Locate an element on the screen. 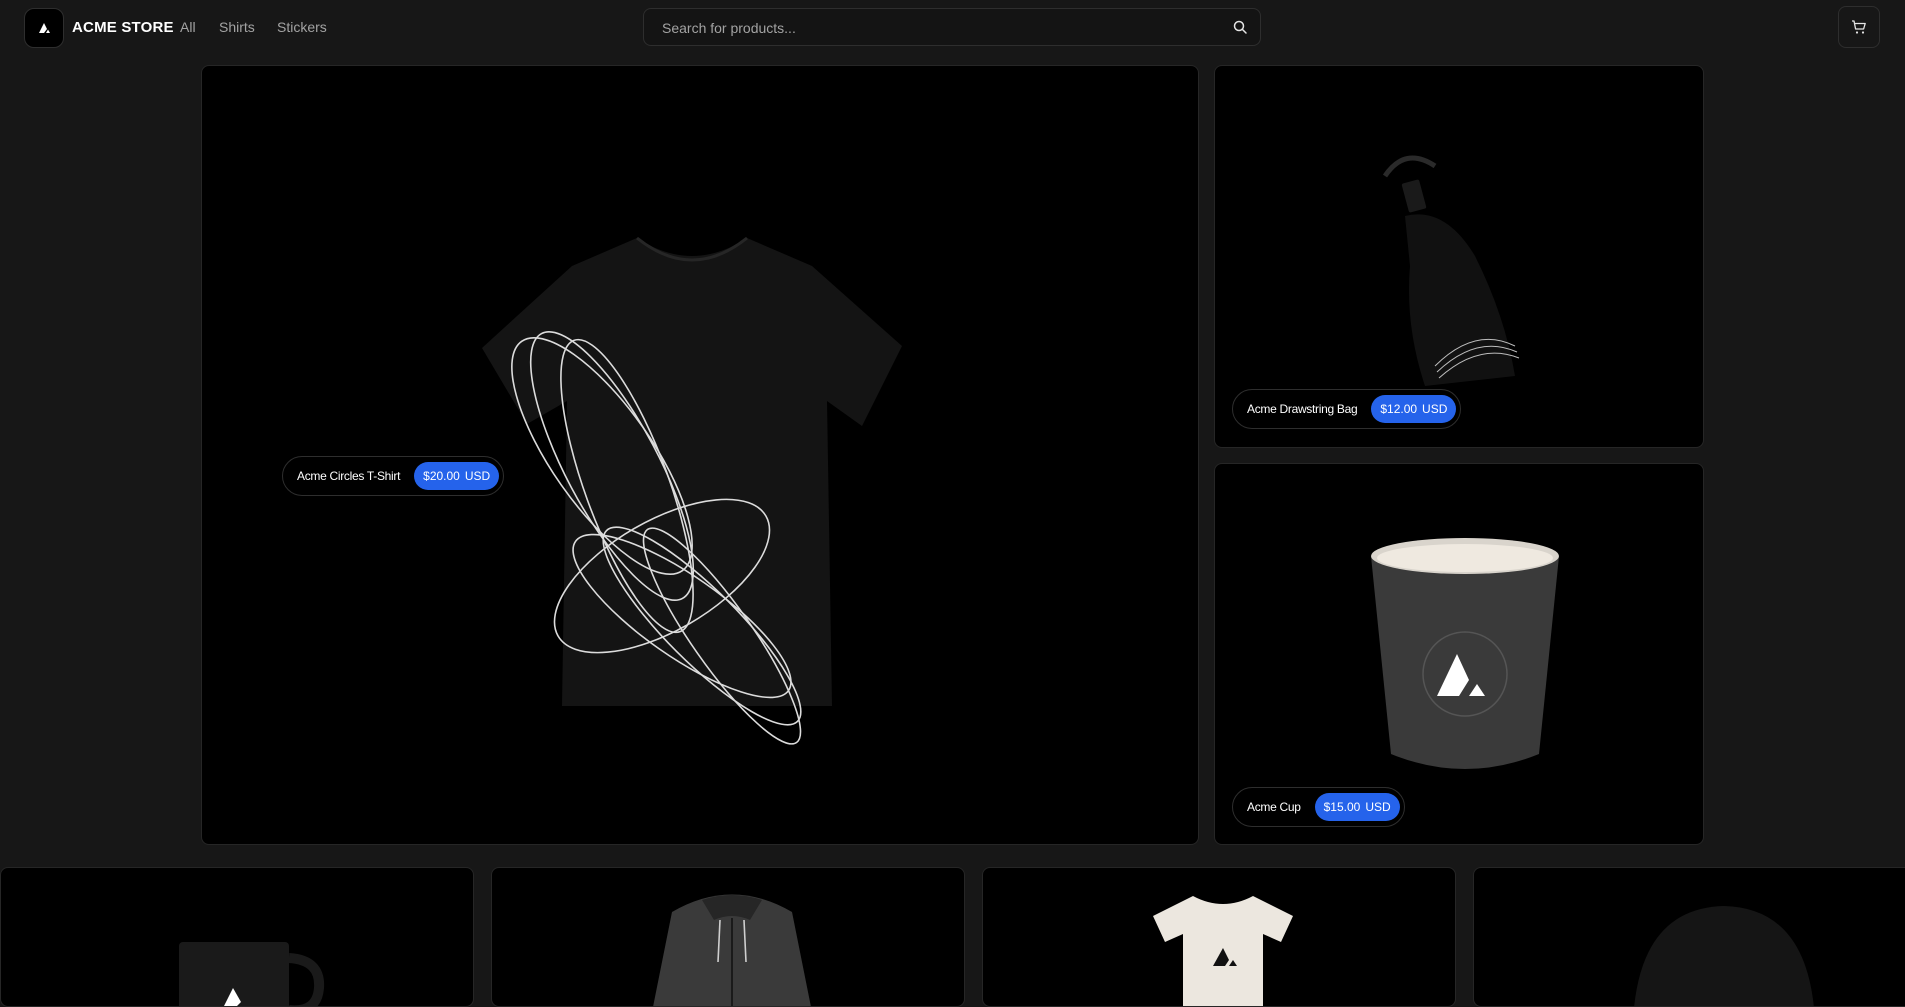  shopping-cart-icon is located at coordinates (1859, 27).